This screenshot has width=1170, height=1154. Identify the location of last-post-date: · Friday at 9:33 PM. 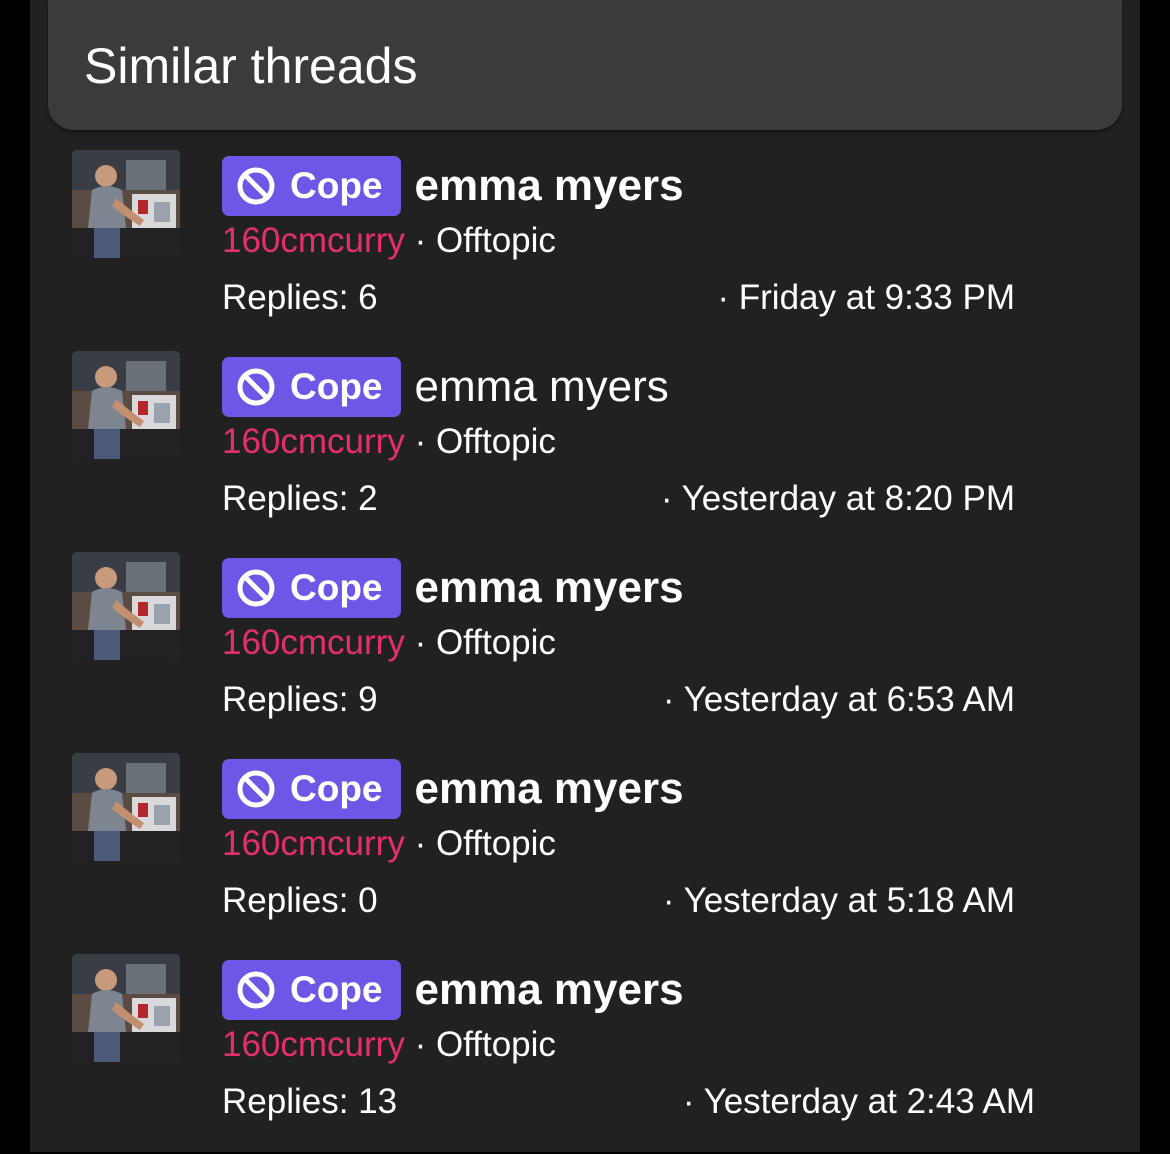
(866, 298).